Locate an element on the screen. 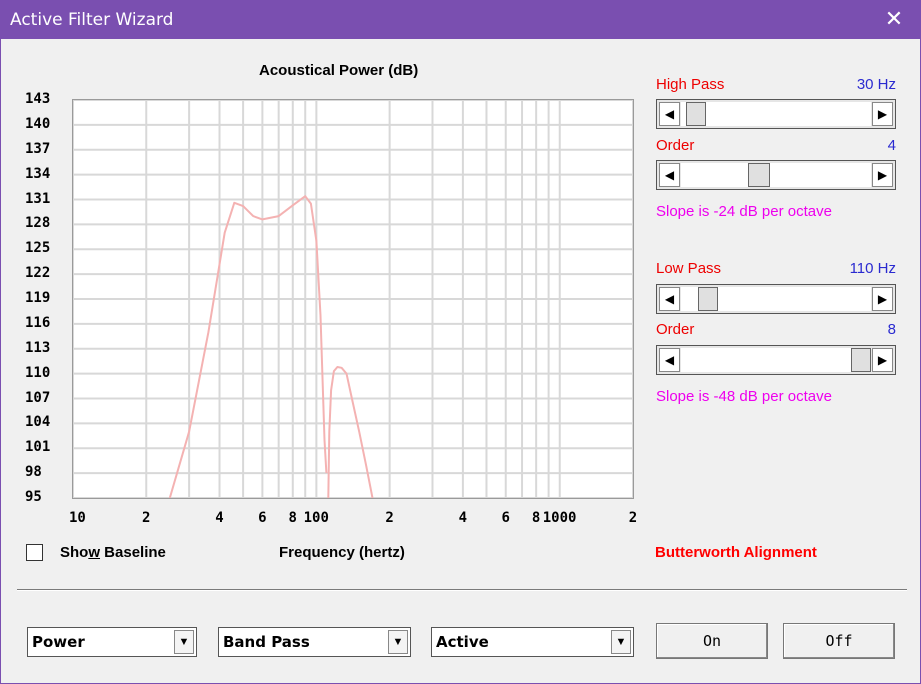 This screenshot has width=921, height=684. high-pass-slider: ◀ ▶ is located at coordinates (776, 114).